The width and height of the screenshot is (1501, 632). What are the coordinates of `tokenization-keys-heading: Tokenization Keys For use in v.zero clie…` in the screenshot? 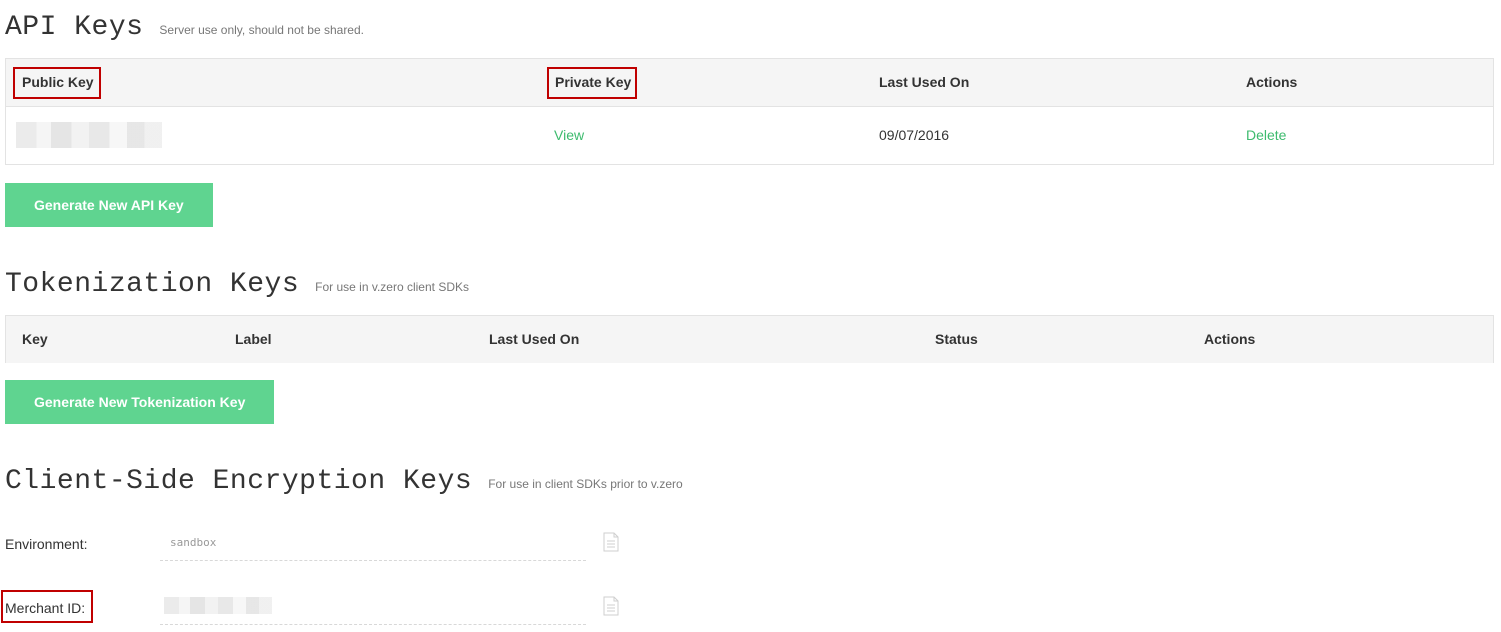 It's located at (237, 284).